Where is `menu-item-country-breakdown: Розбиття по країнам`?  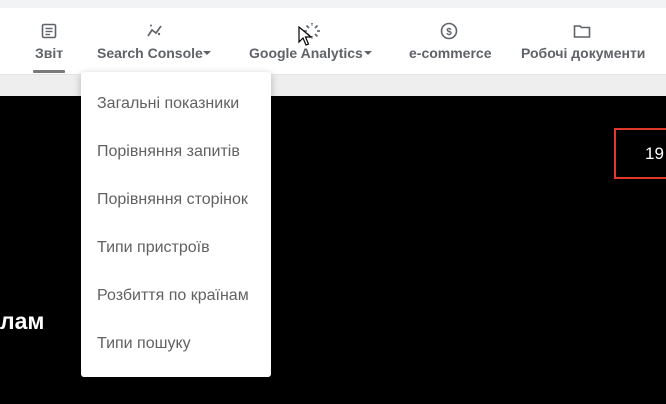 menu-item-country-breakdown: Розбиття по країнам is located at coordinates (173, 296).